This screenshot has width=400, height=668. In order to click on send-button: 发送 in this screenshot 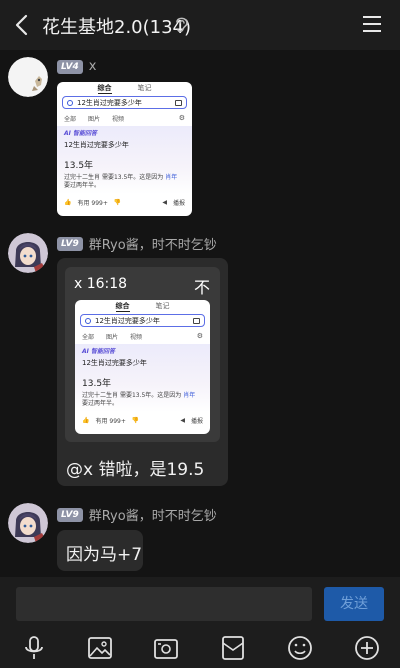, I will do `click(354, 604)`.